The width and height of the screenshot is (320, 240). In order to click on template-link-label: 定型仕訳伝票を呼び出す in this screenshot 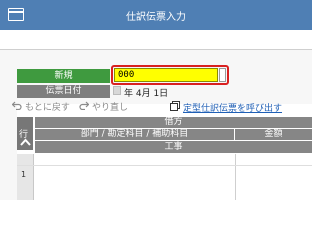, I will do `click(233, 109)`.